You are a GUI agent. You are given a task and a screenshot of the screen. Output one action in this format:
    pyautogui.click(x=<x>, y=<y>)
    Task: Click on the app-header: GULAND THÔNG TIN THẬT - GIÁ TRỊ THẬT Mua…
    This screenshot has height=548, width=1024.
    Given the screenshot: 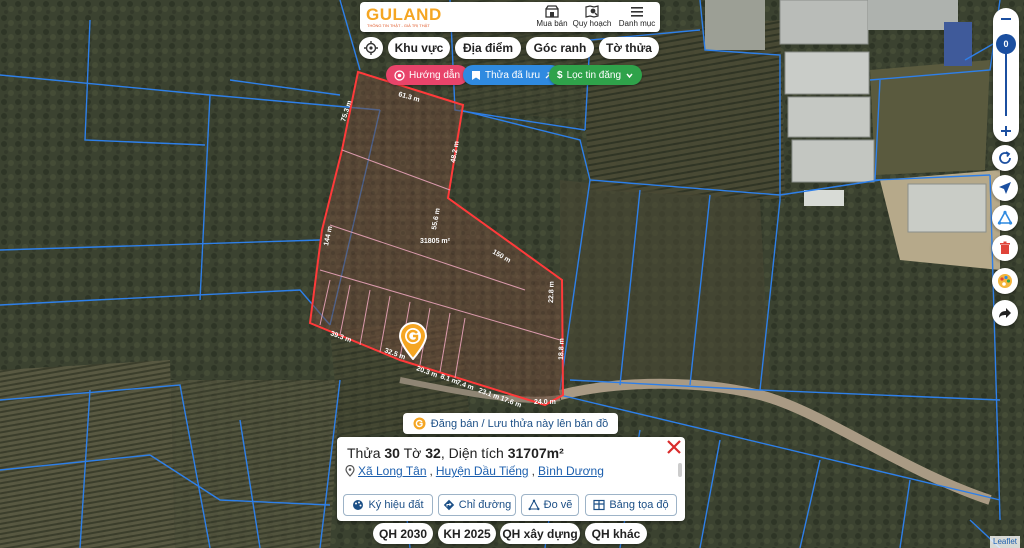 What is the action you would take?
    pyautogui.click(x=510, y=17)
    